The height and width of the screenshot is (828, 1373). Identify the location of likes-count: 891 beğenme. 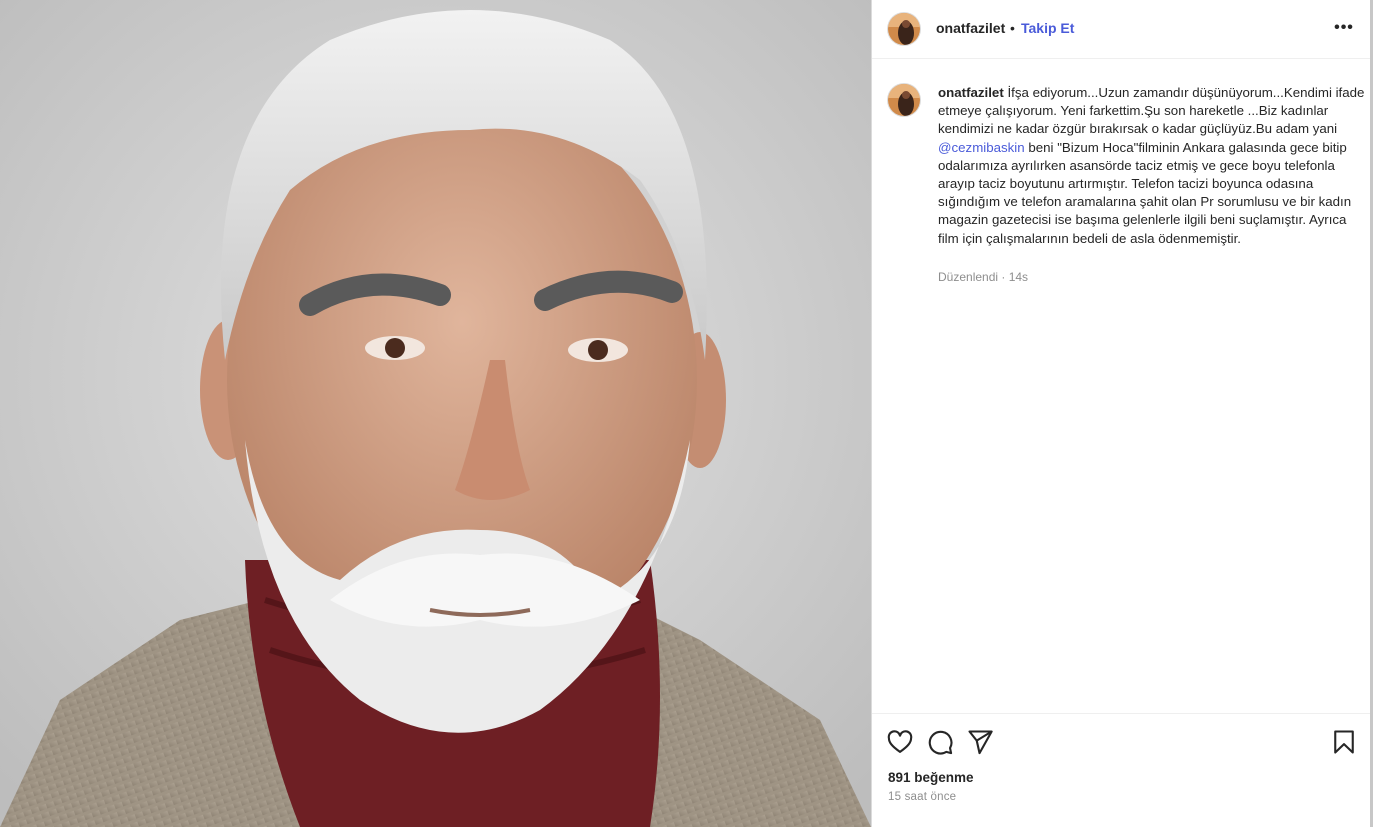
(931, 777).